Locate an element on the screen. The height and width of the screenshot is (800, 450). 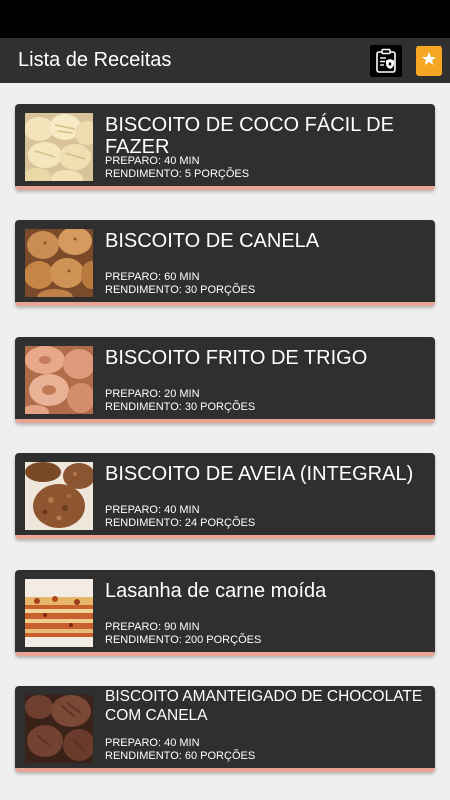
favorites-button is located at coordinates (429, 60).